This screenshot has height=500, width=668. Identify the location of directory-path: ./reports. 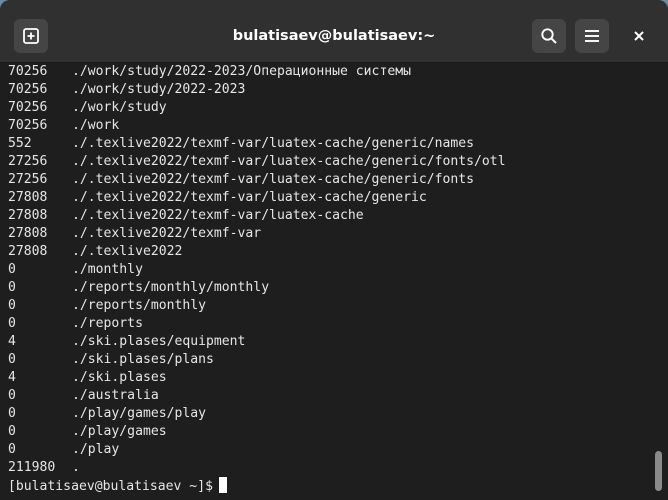
(107, 323).